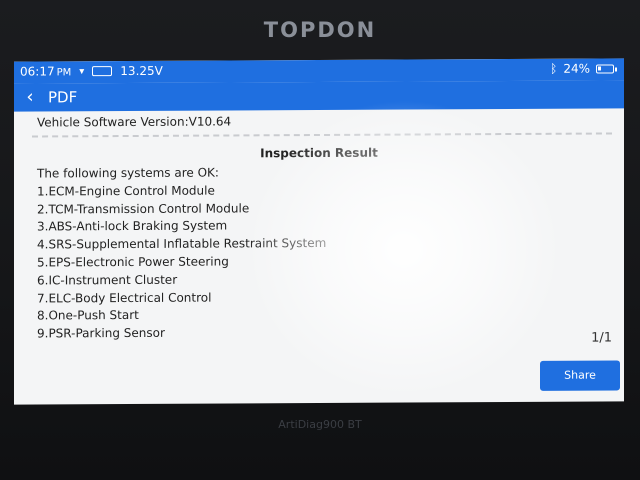 This screenshot has height=480, width=640. Describe the element at coordinates (599, 68) in the screenshot. I see `battery-fill` at that location.